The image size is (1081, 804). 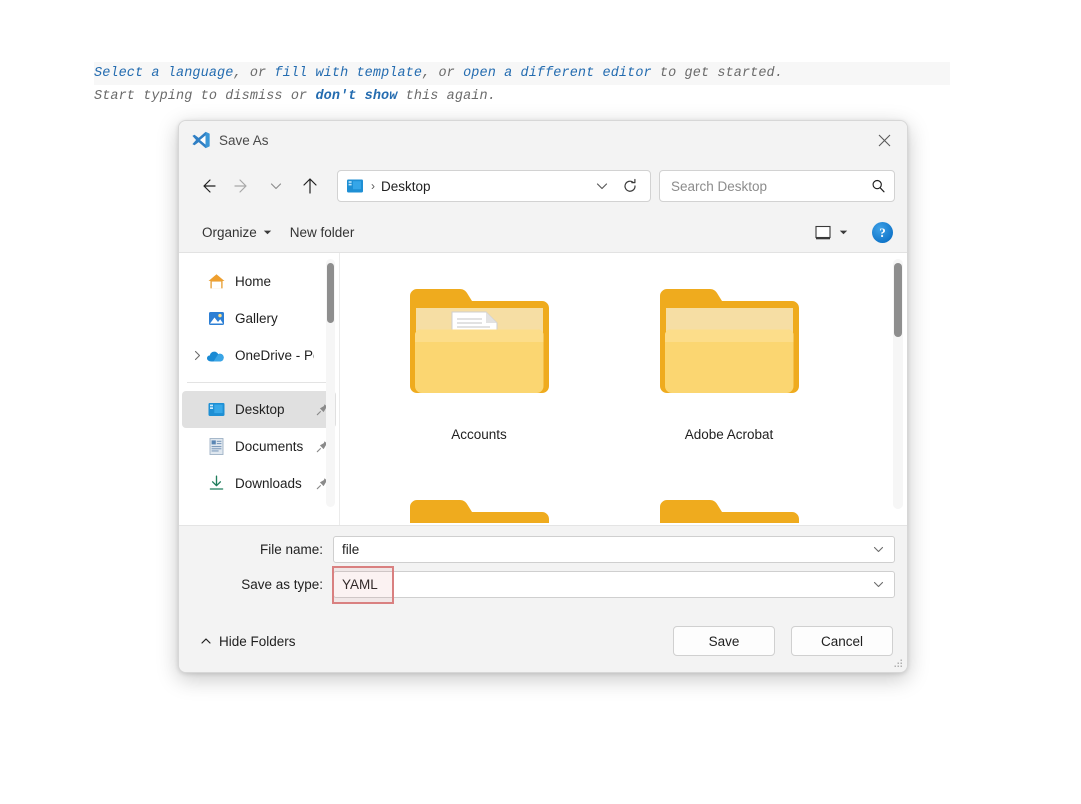 I want to click on address-bar: › Desktop, so click(x=494, y=186).